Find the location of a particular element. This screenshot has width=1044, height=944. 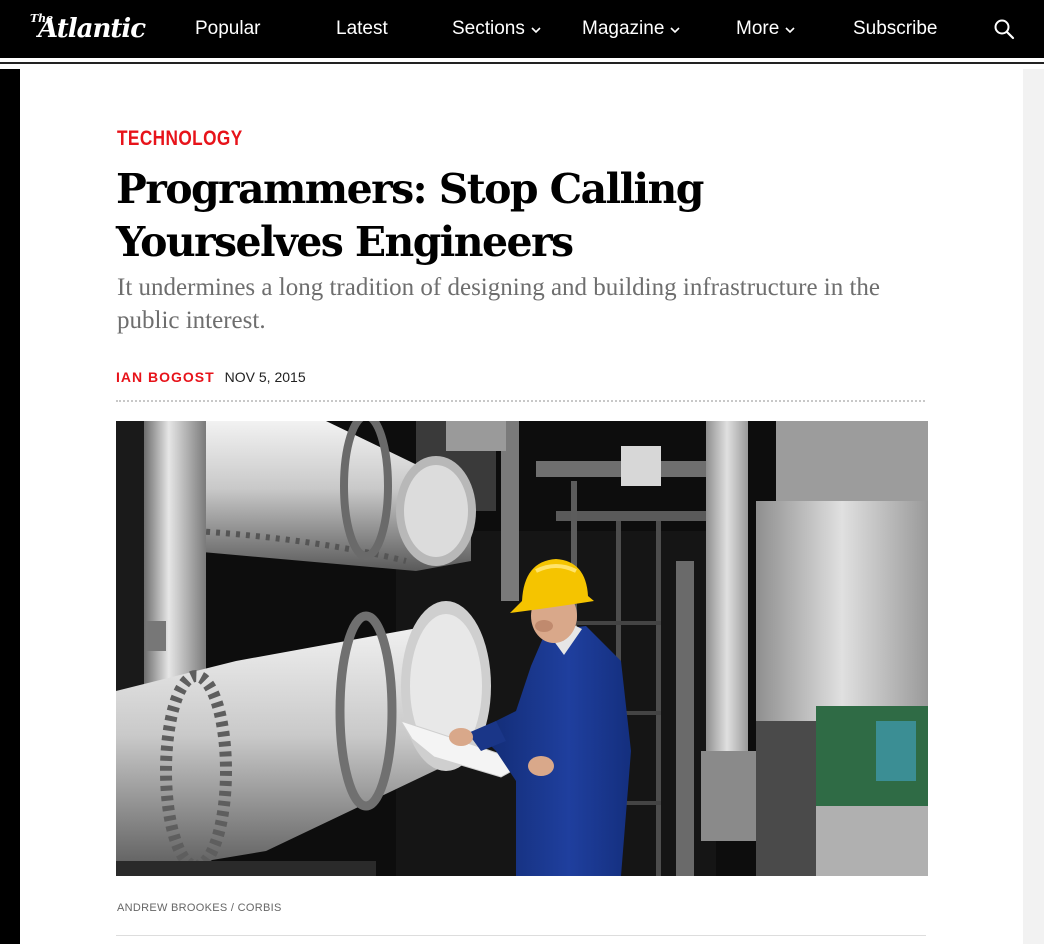

nav-sections: Sections is located at coordinates (497, 29).